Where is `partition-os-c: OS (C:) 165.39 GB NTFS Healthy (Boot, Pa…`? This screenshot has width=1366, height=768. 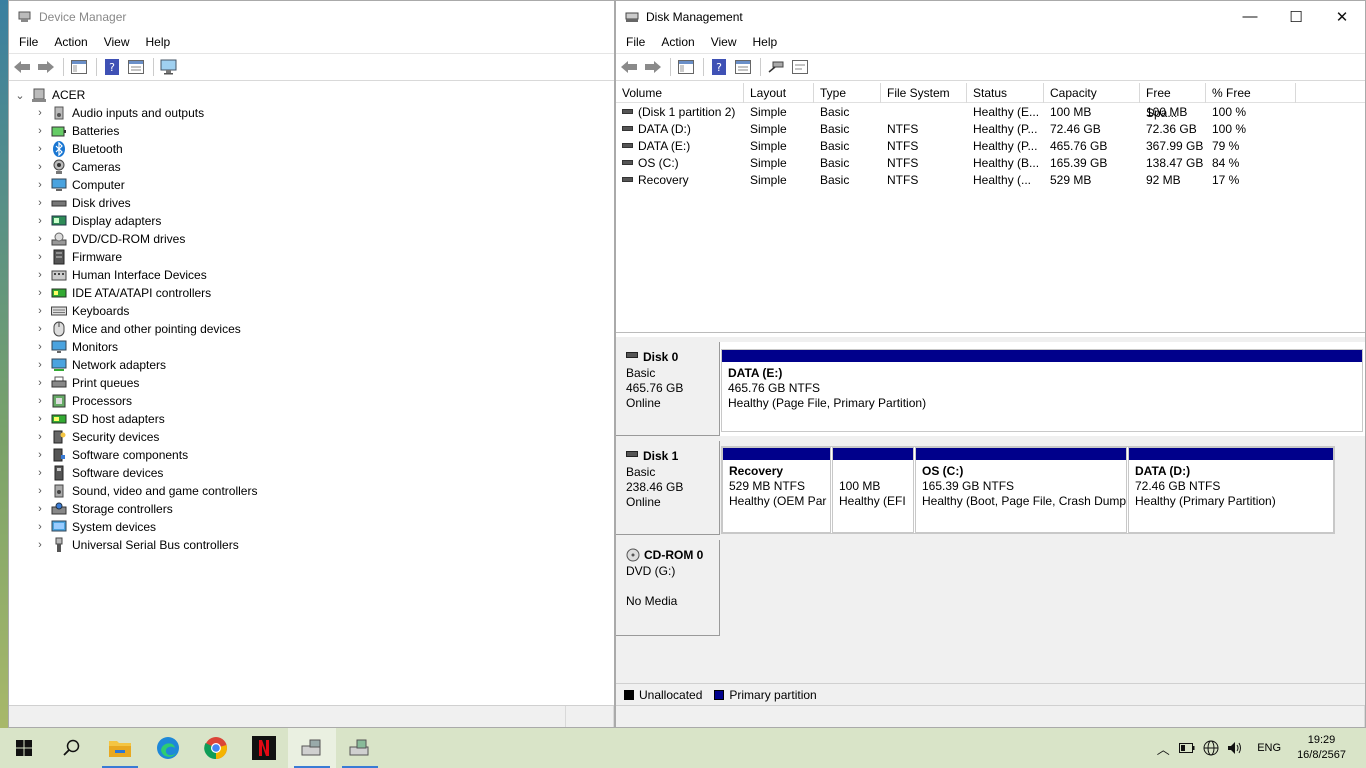 partition-os-c: OS (C:) 165.39 GB NTFS Healthy (Boot, Pa… is located at coordinates (1021, 490).